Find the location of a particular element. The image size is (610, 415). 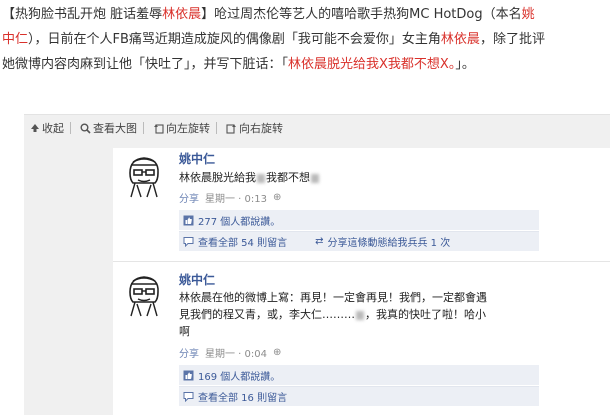

comments-summary: 查看全部 16 則留言 is located at coordinates (359, 396).